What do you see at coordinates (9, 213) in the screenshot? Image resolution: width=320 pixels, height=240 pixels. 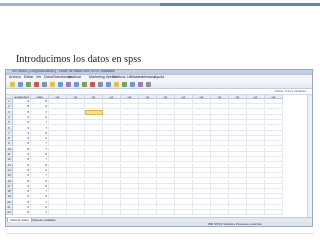 I see `row-header: 22` at bounding box center [9, 213].